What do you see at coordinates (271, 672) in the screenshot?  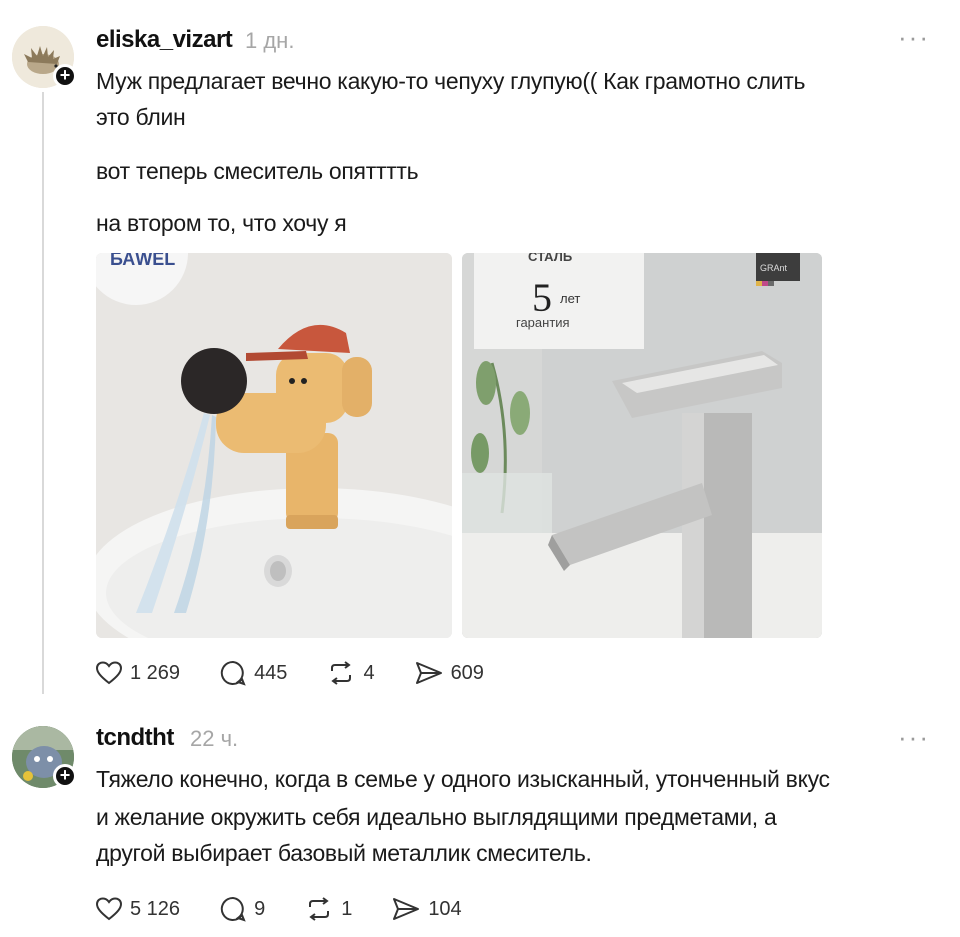 I see `comment-count: 445` at bounding box center [271, 672].